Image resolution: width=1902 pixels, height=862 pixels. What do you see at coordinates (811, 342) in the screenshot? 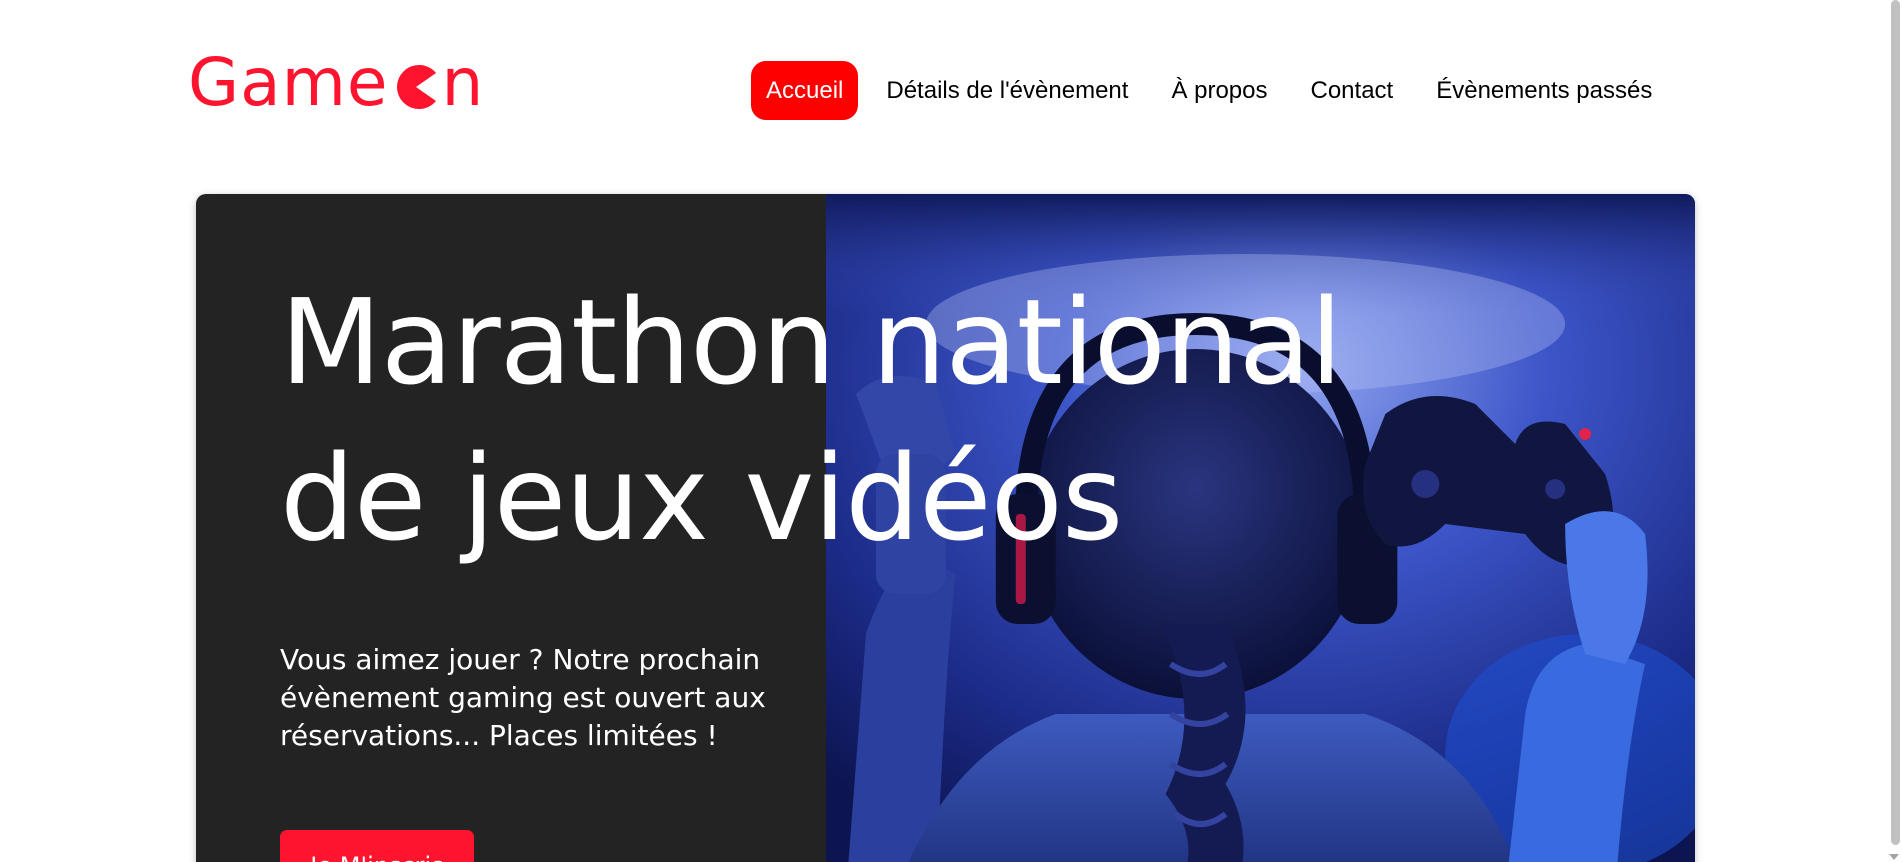
I see `hero-title-line-1: Marathon national` at bounding box center [811, 342].